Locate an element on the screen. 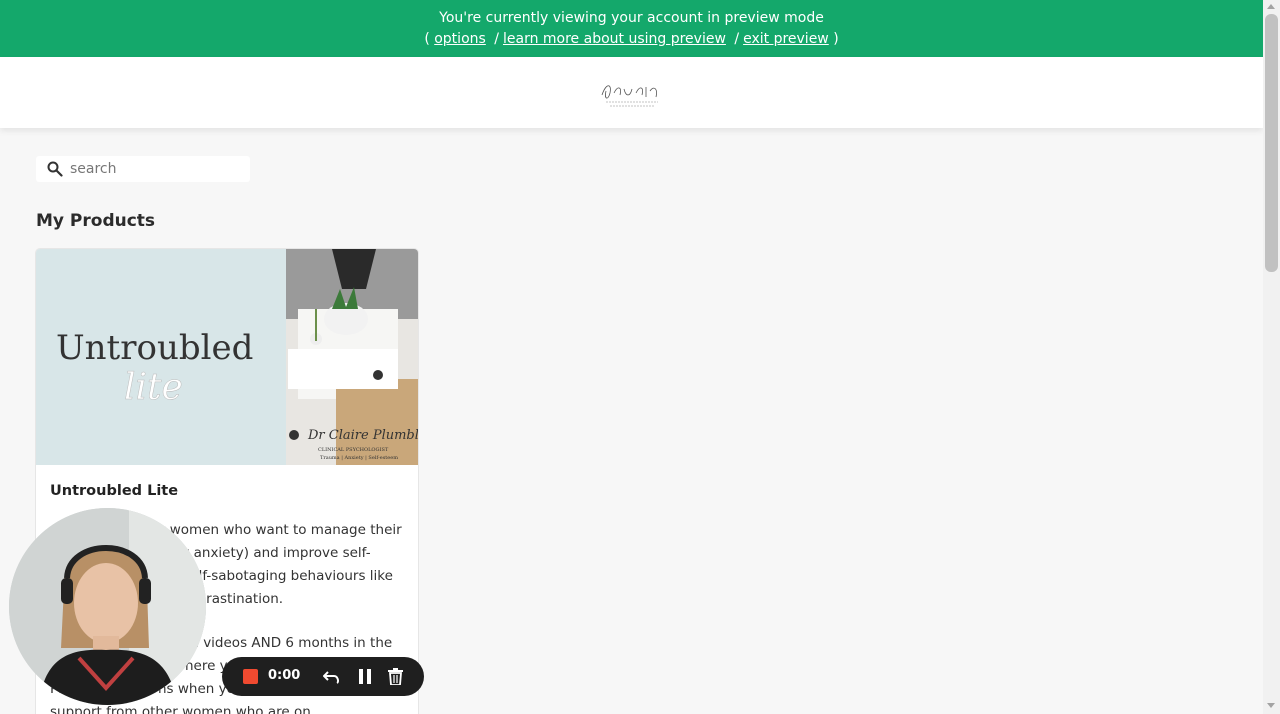 This screenshot has height=714, width=1280. close-paren: ) is located at coordinates (836, 39).